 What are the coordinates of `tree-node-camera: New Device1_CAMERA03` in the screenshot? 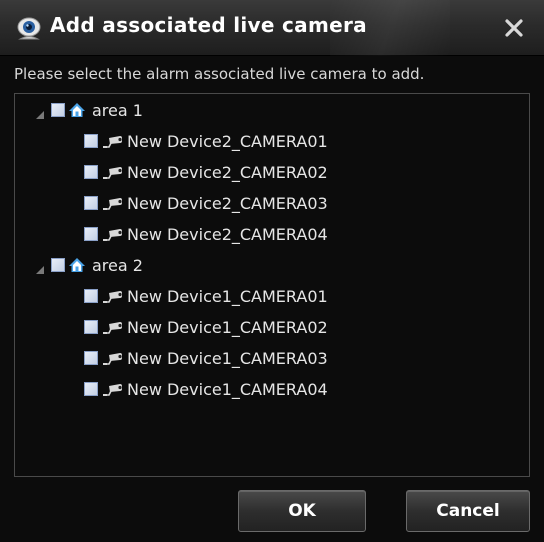 It's located at (206, 358).